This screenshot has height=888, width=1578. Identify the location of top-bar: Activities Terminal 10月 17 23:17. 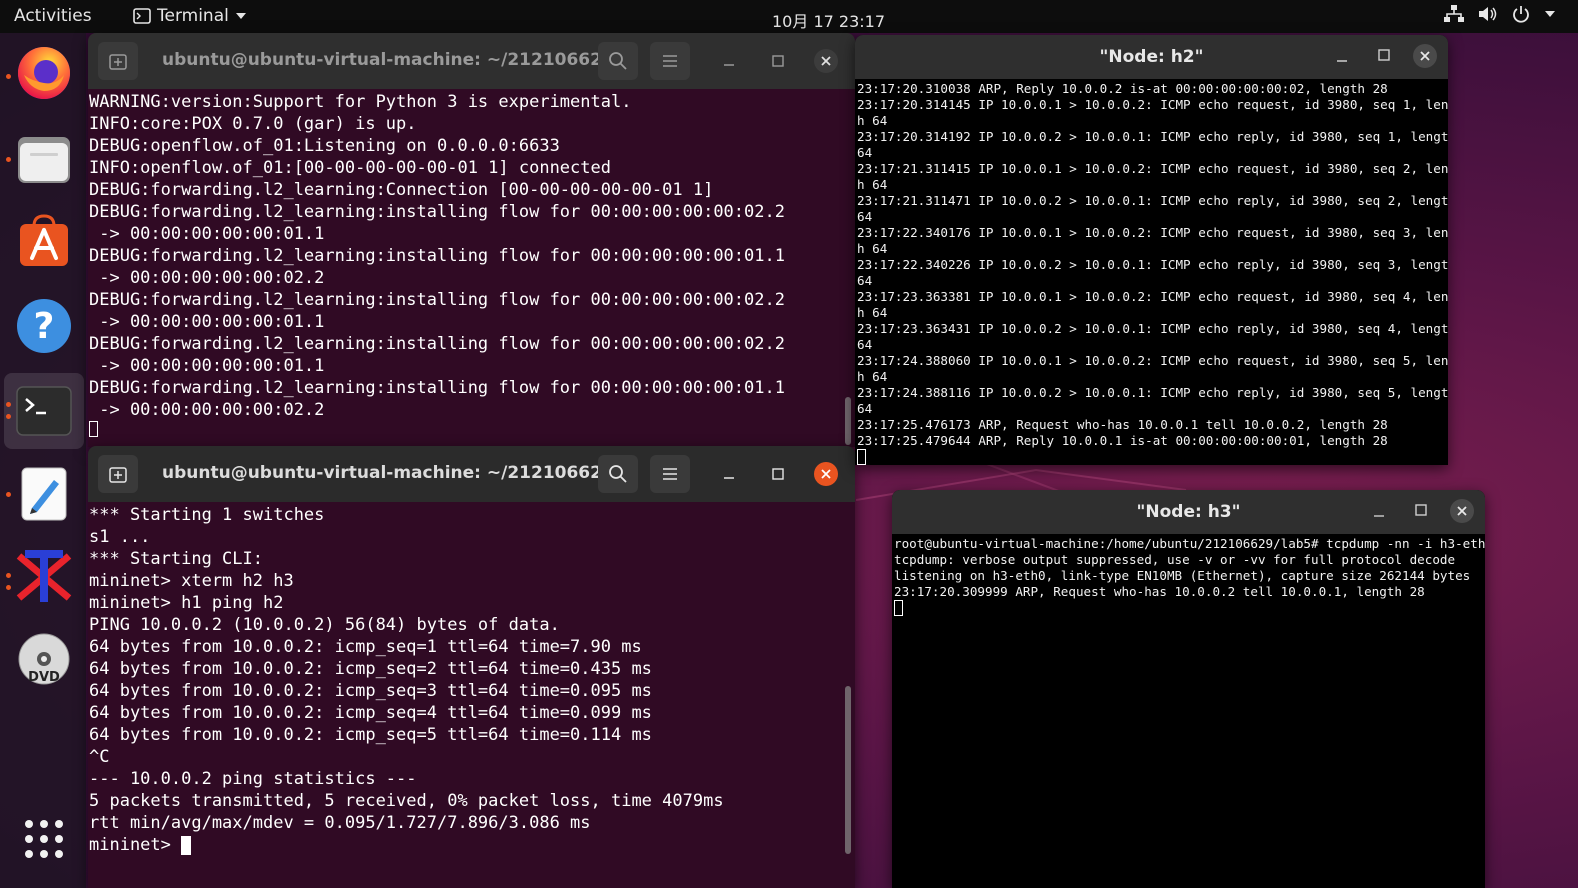
(789, 16).